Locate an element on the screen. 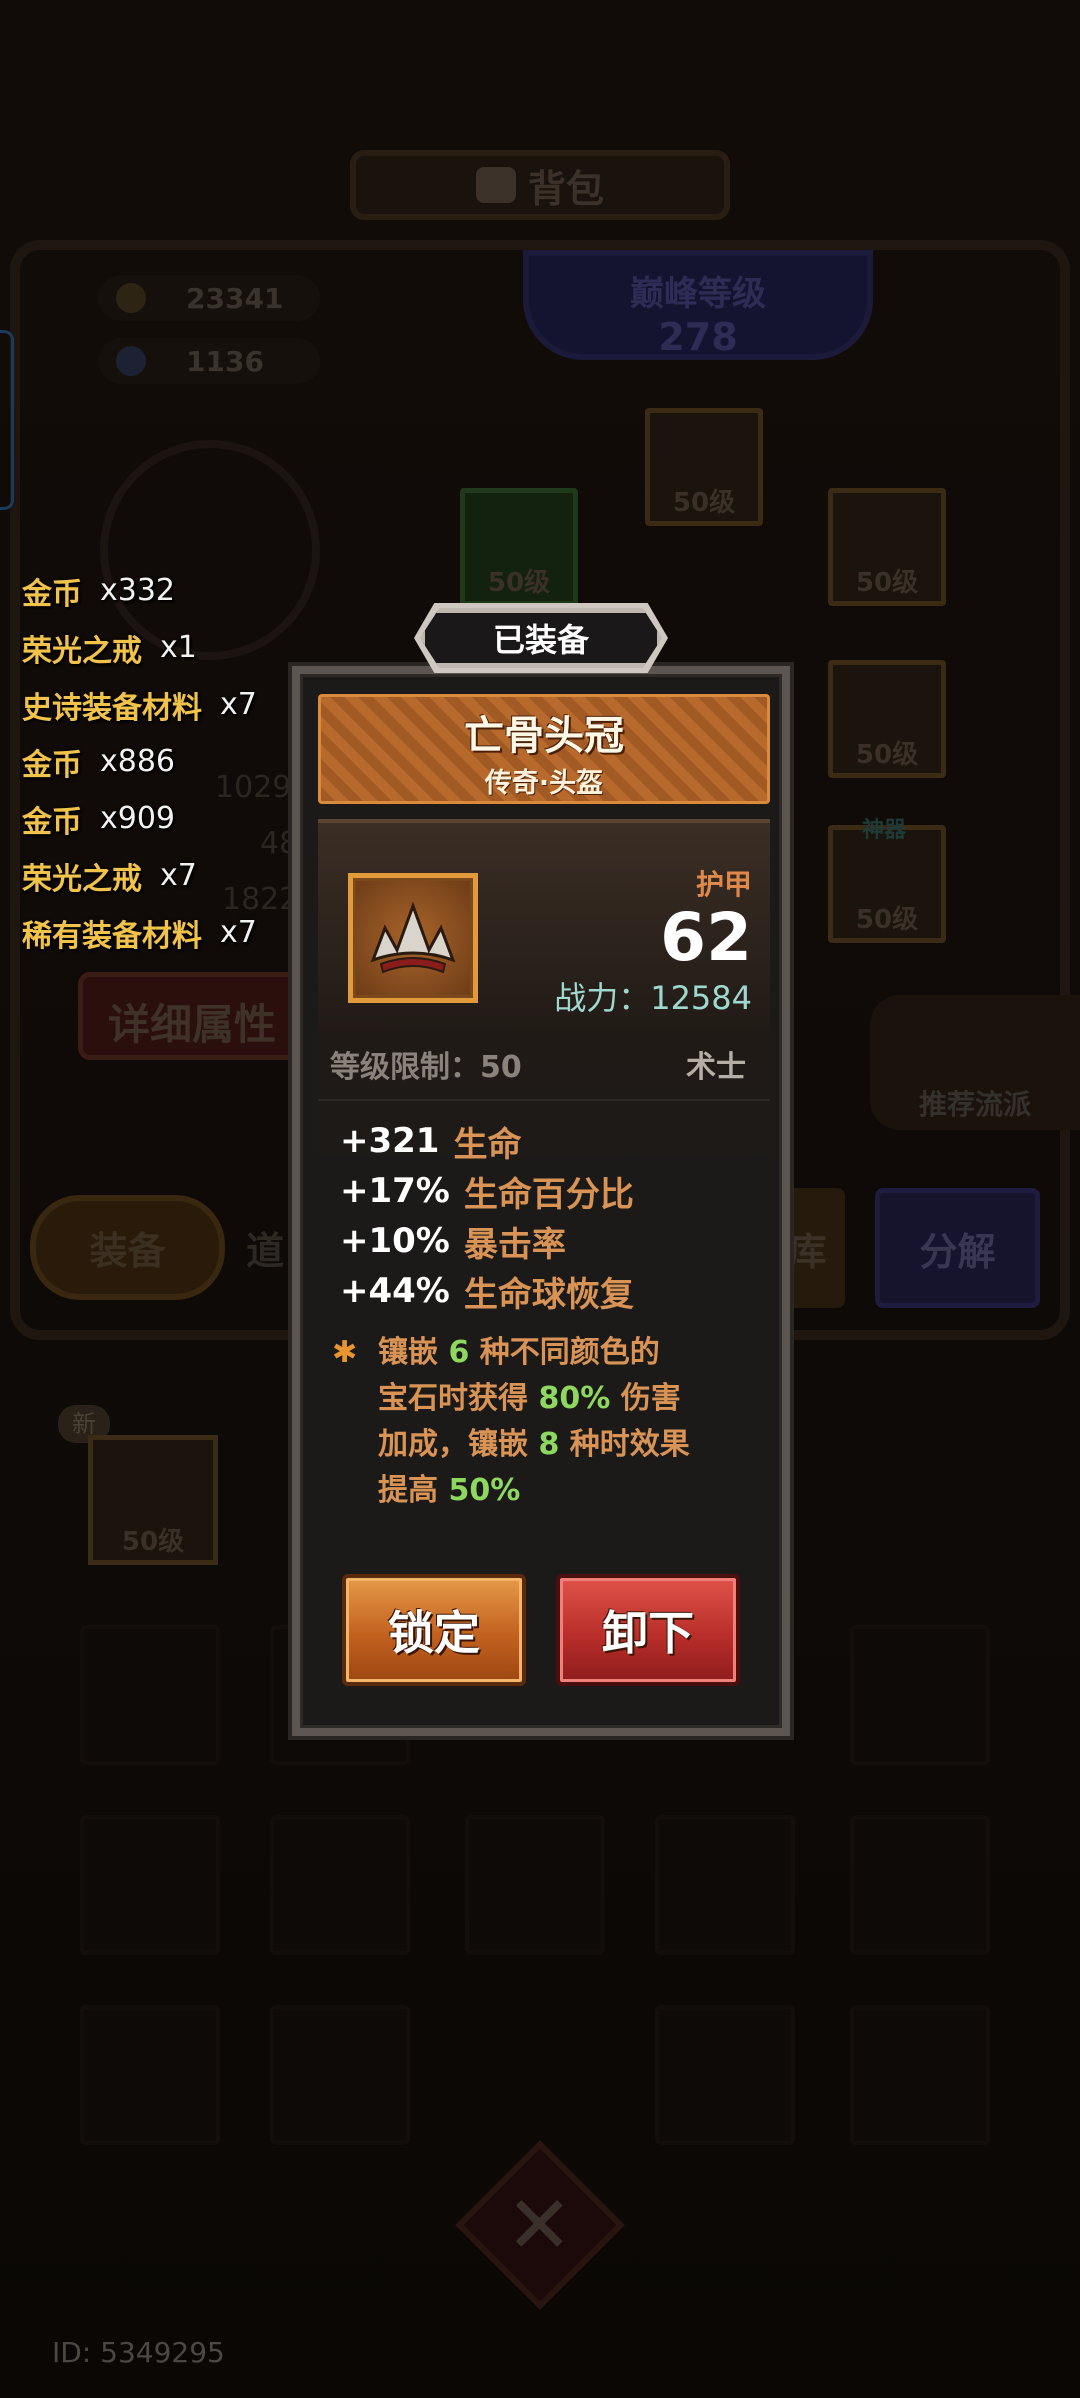 The image size is (1080, 2398). gem-counter: 1136 is located at coordinates (209, 361).